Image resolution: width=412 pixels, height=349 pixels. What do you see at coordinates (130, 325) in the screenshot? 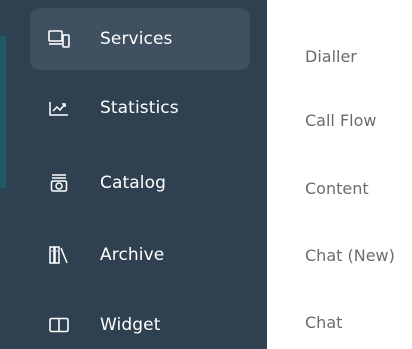
I see `sidebar-item-label: Widget` at bounding box center [130, 325].